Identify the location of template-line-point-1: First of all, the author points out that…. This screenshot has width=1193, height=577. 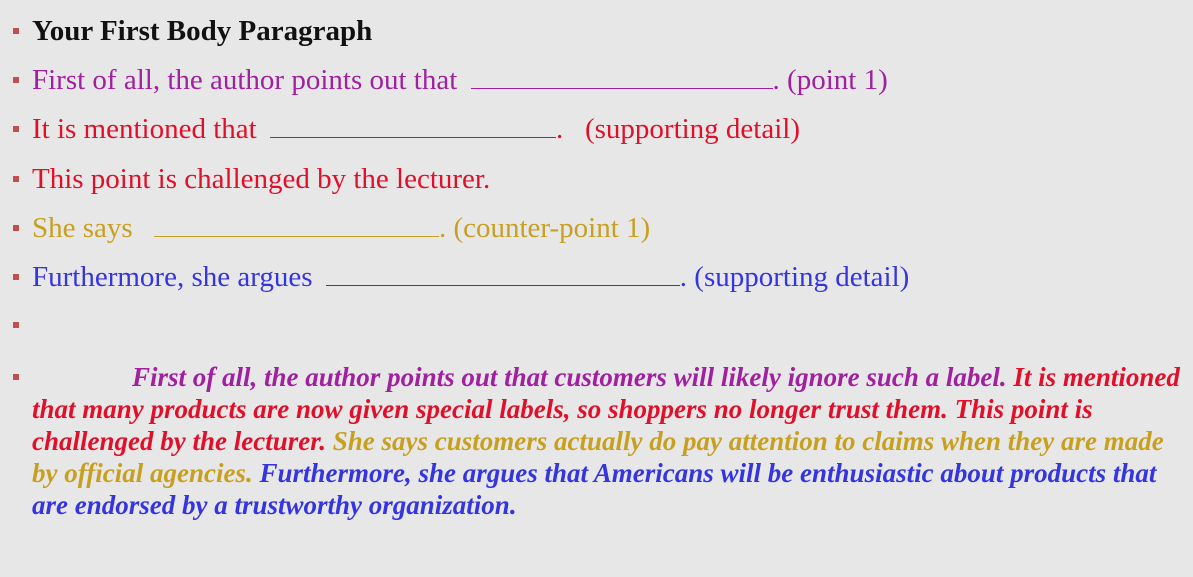
(460, 80).